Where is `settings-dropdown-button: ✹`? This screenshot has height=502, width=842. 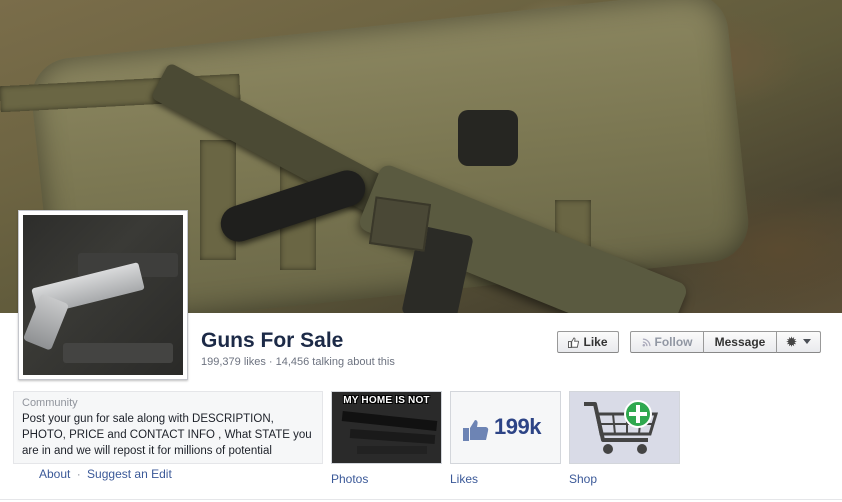 settings-dropdown-button: ✹ is located at coordinates (798, 342).